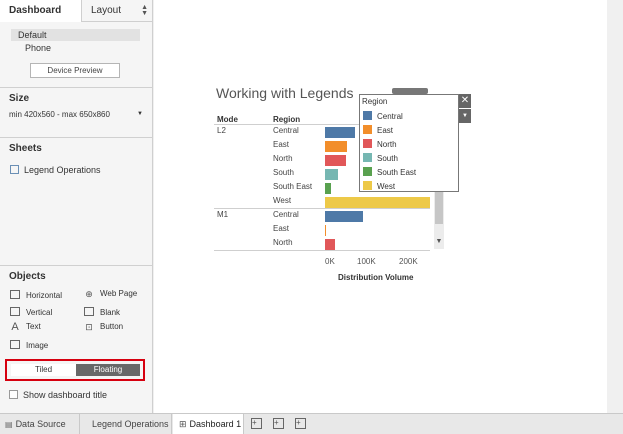 The height and width of the screenshot is (434, 623). I want to click on object-web-page: ⊕ Web Page, so click(110, 294).